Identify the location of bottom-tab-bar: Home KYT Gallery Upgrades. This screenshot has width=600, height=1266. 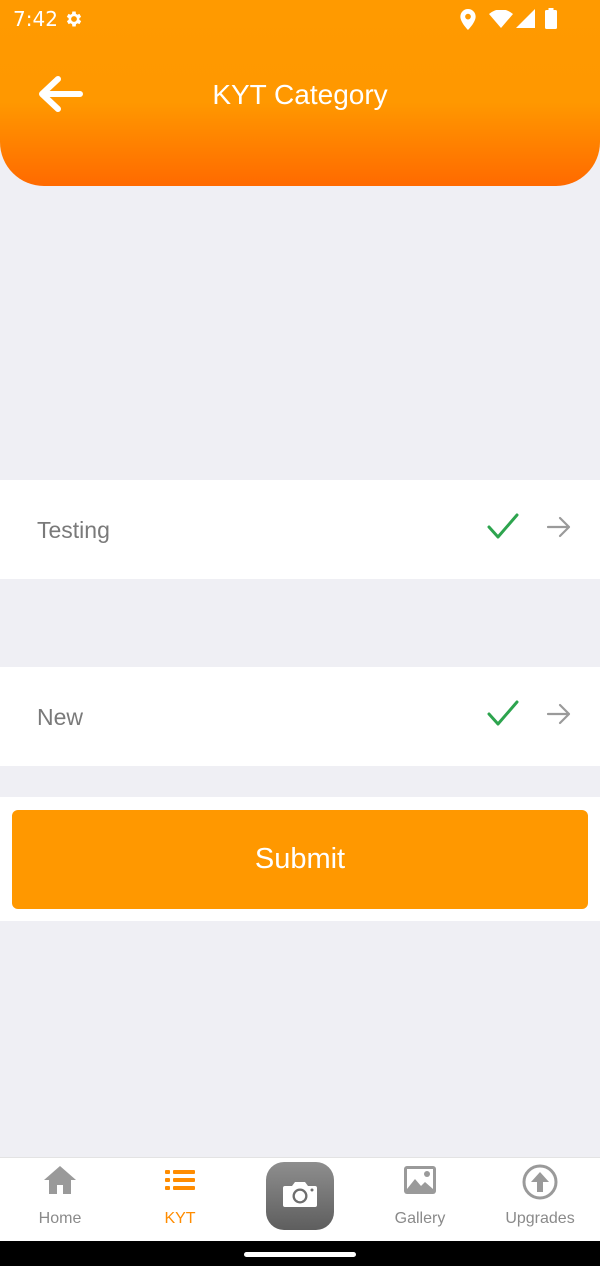
(300, 1199).